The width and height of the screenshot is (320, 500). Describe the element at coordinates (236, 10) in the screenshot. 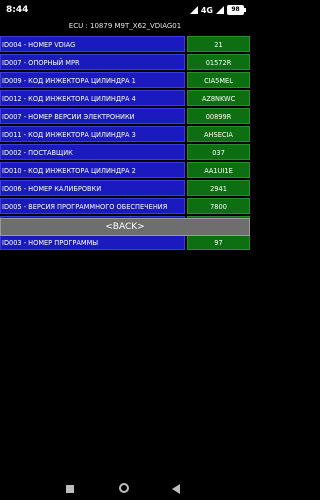

I see `battery-icon: 98` at that location.